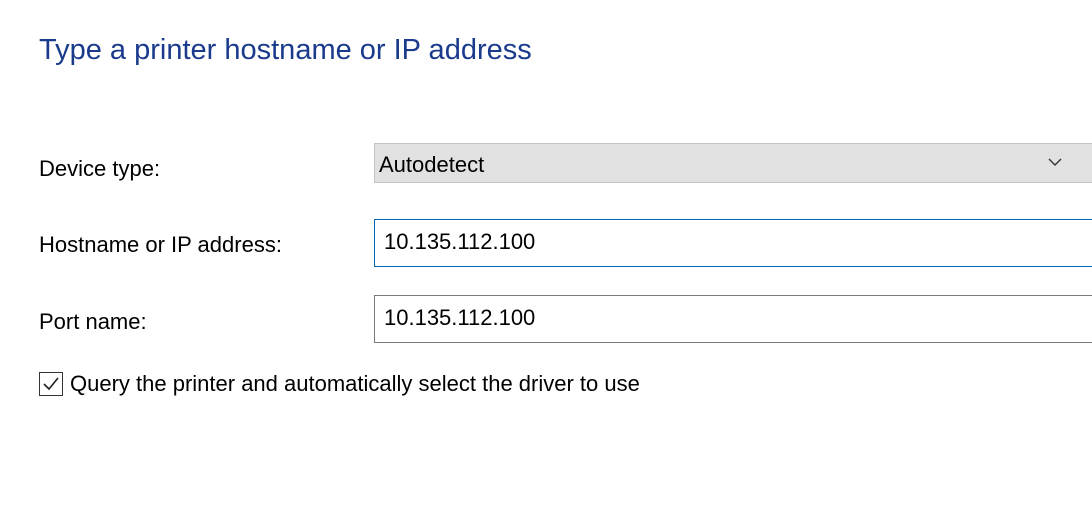 This screenshot has height=506, width=1092. What do you see at coordinates (460, 241) in the screenshot?
I see `hostname-input-value: 10.135.112.100` at bounding box center [460, 241].